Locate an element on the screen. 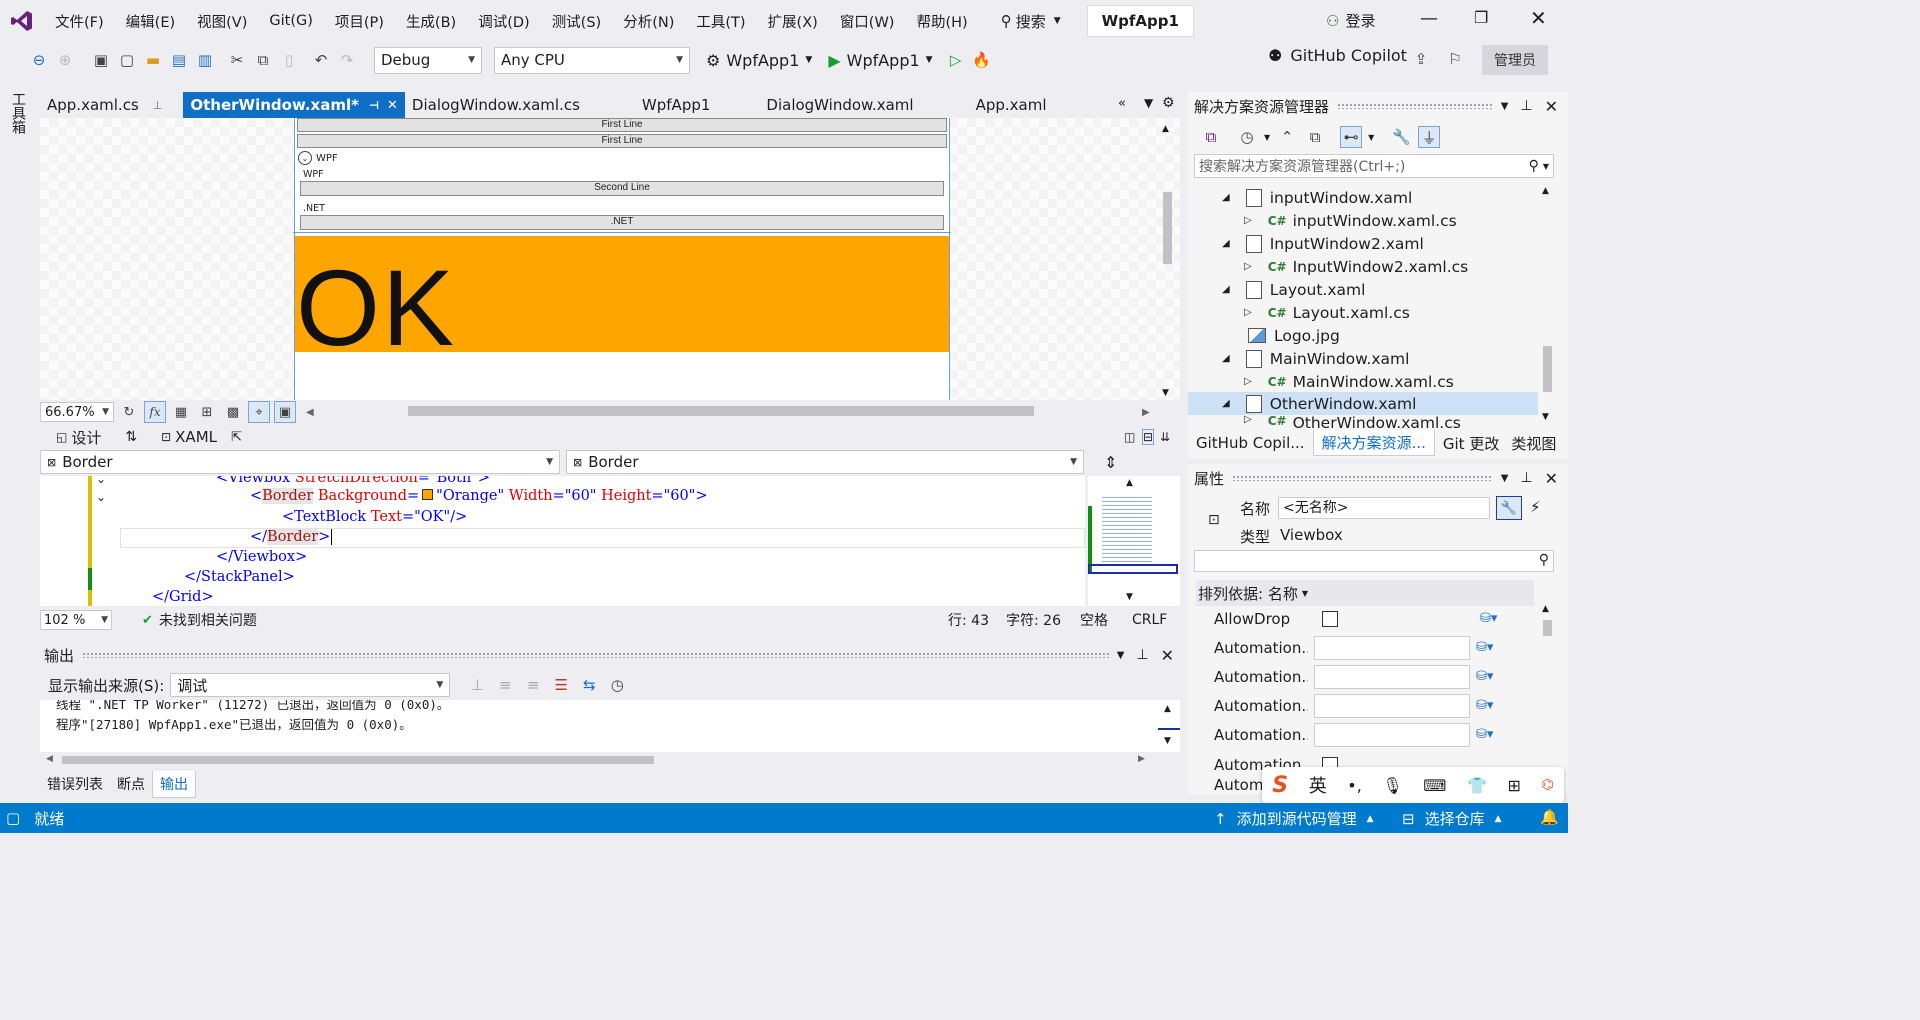 This screenshot has width=1920, height=1020. microphone-icon: 🎙 is located at coordinates (1392, 785).